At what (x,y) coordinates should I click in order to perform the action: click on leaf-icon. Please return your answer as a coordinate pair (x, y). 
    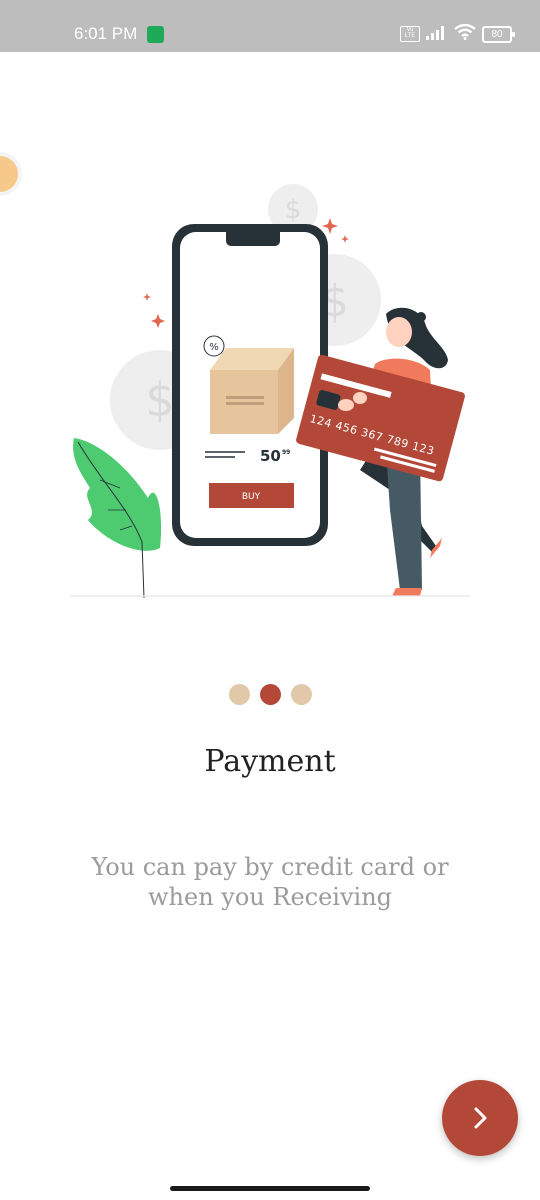
    Looking at the image, I should click on (117, 518).